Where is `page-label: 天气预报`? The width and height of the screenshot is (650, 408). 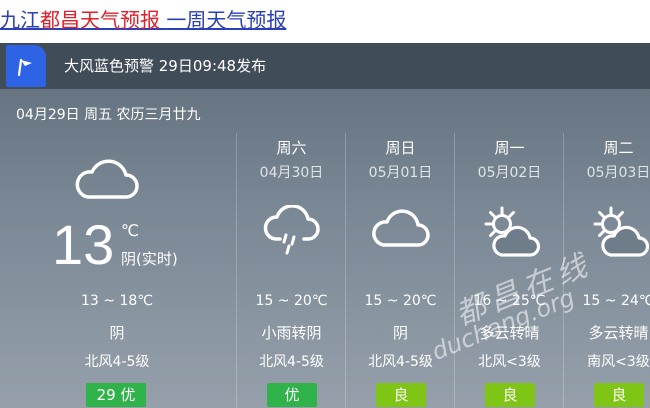 page-label: 天气预报 is located at coordinates (120, 20).